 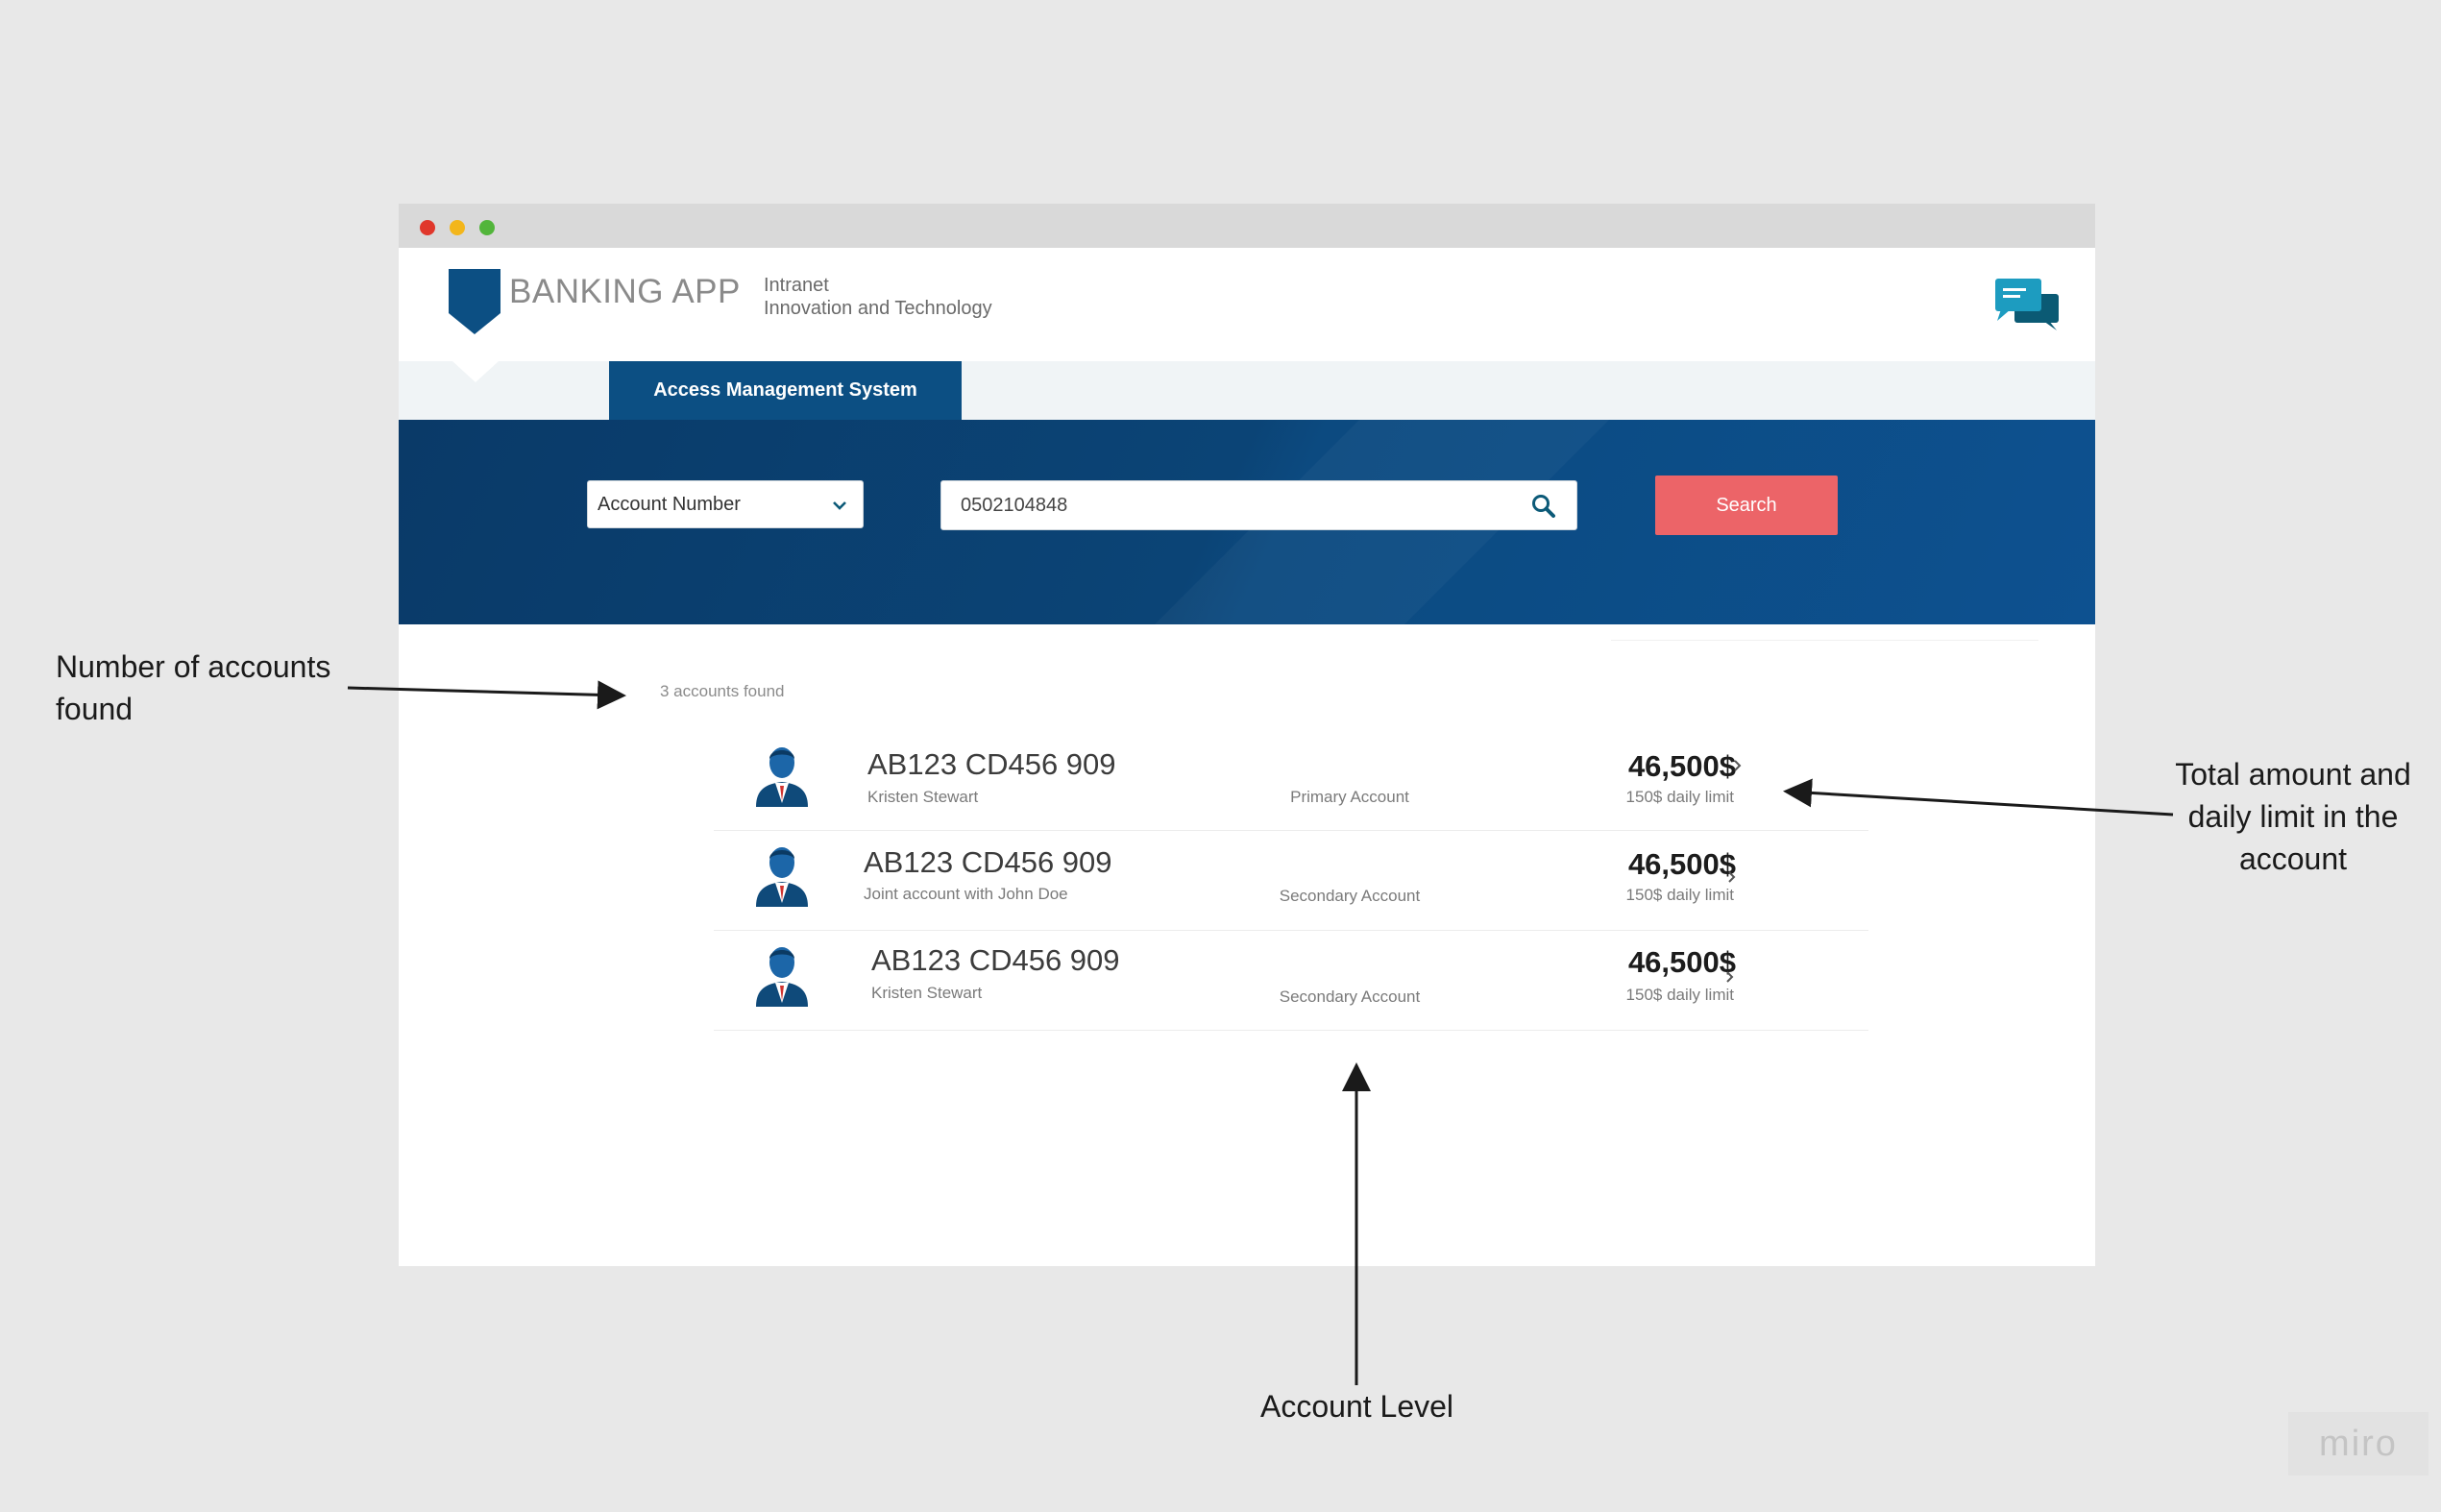 I want to click on results-count: 3 accounts found, so click(x=722, y=691).